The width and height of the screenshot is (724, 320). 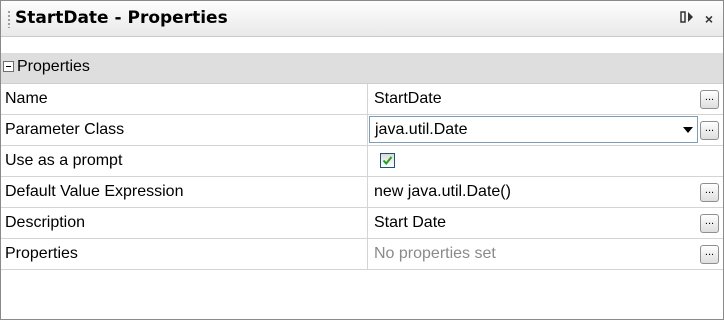 What do you see at coordinates (421, 129) in the screenshot?
I see `dropdown-selected-value: java.util.Date` at bounding box center [421, 129].